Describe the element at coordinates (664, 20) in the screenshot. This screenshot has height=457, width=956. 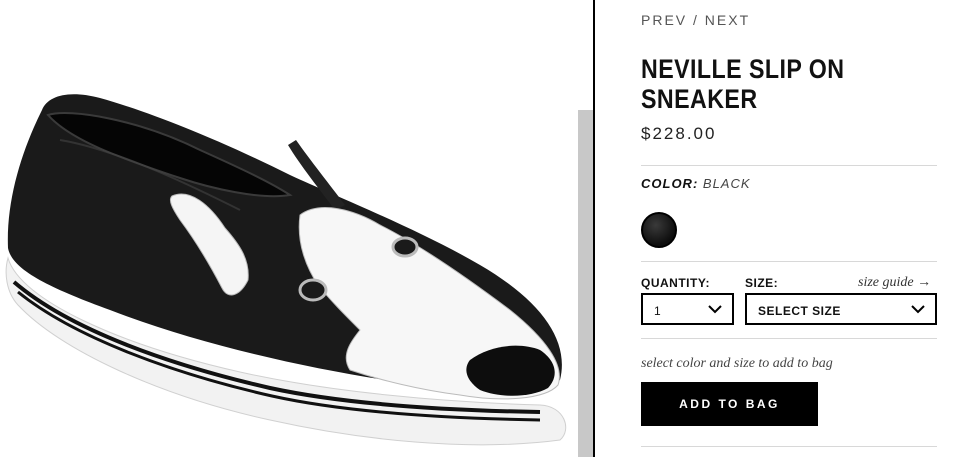
I see `prev-link: PREV` at that location.